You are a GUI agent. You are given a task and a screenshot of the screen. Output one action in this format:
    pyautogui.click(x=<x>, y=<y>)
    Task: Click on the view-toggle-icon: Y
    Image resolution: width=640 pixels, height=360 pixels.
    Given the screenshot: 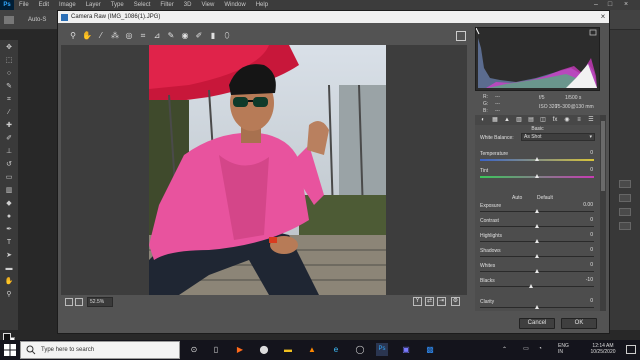 What is the action you would take?
    pyautogui.click(x=417, y=301)
    